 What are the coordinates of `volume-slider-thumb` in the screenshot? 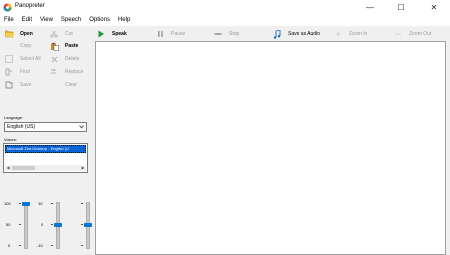 It's located at (88, 225).